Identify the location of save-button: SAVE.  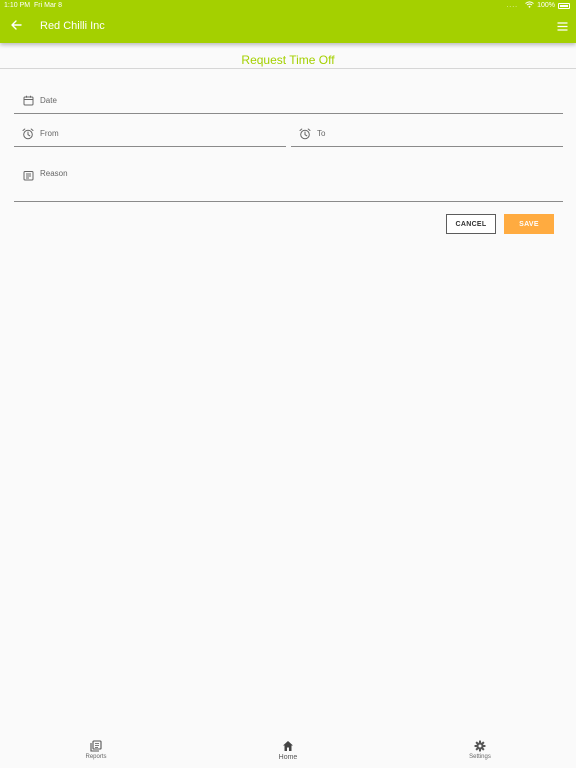
(529, 224).